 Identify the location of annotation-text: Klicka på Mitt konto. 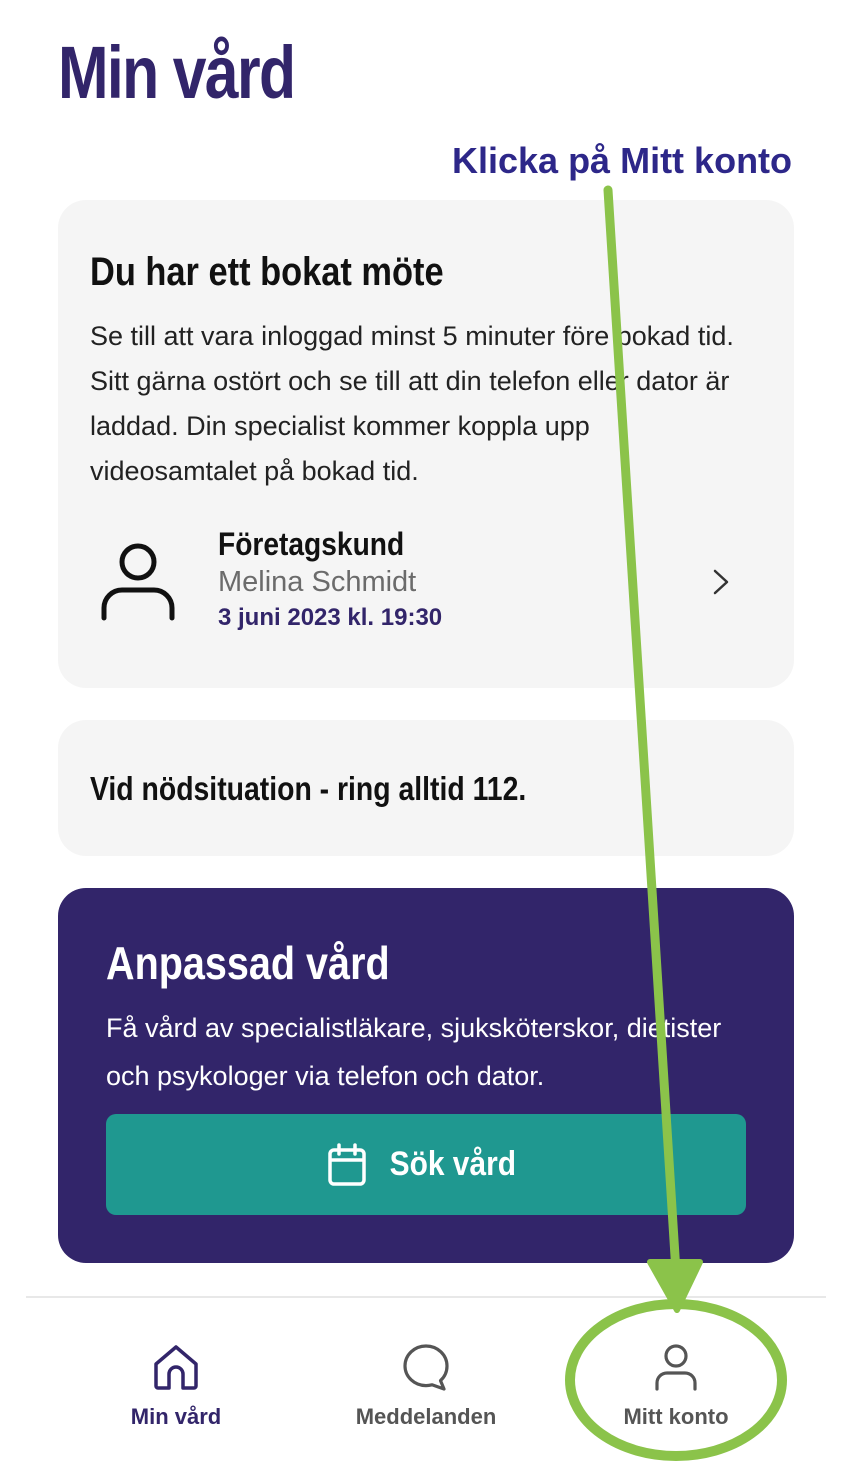
(622, 160).